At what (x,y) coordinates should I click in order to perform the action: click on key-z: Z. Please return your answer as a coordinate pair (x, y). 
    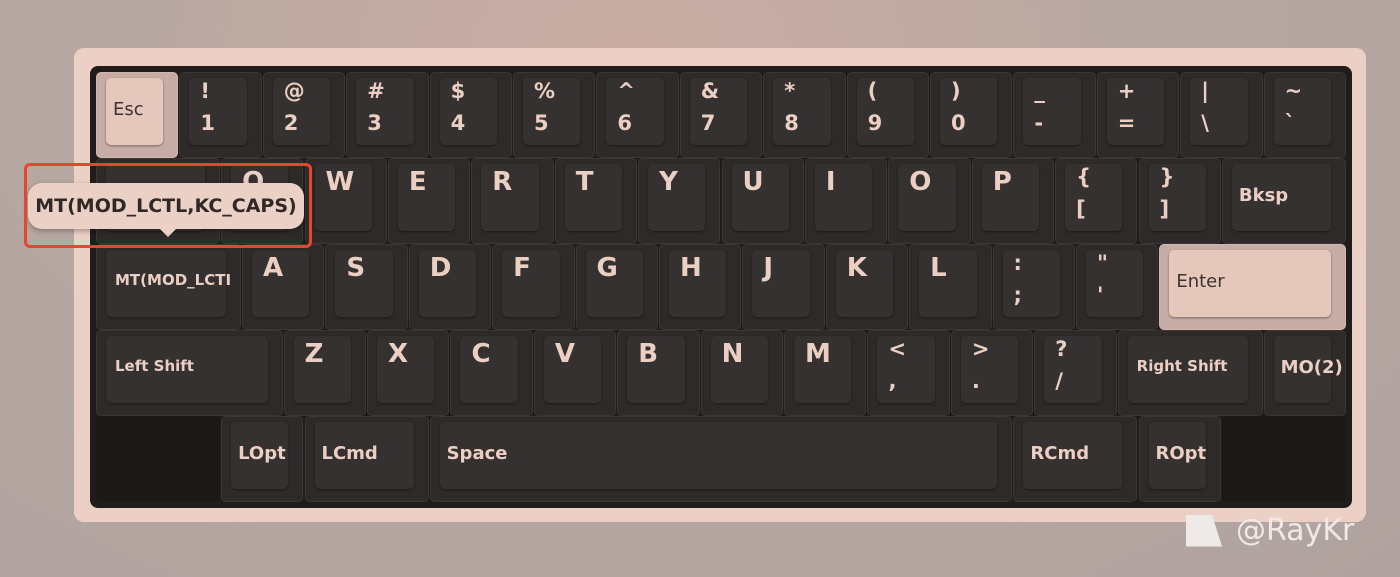
    Looking at the image, I should click on (325, 373).